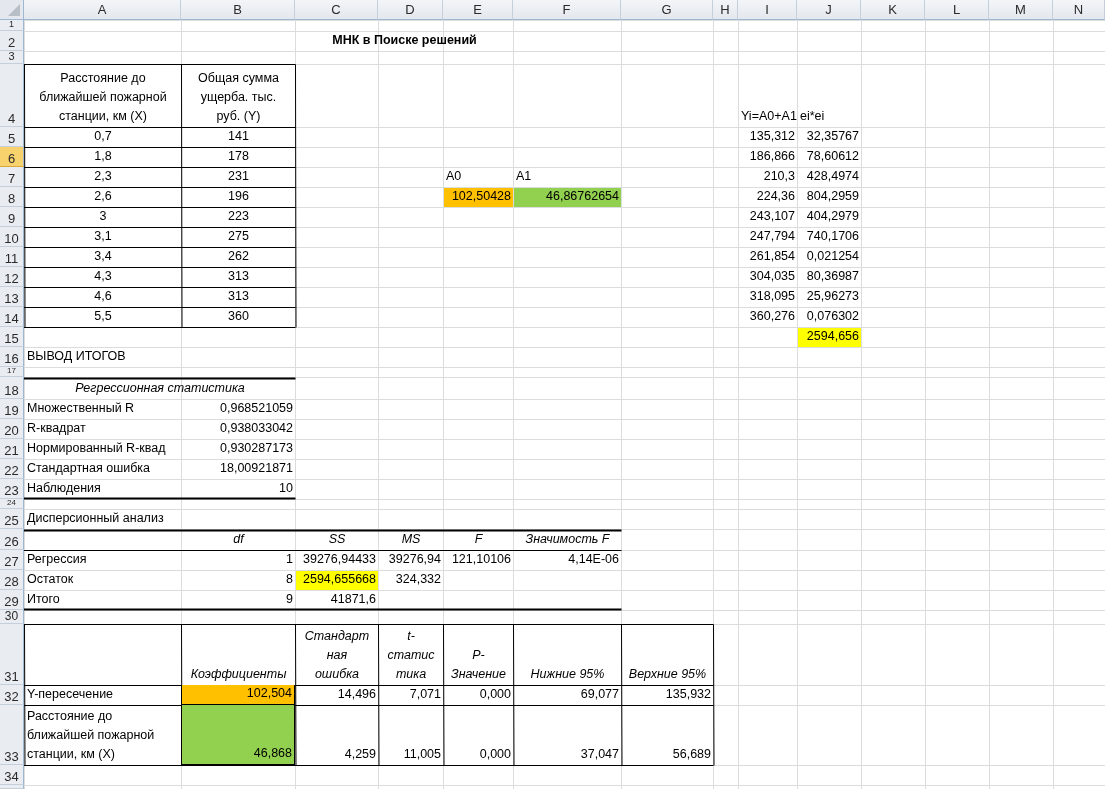 This screenshot has width=1105, height=789. I want to click on column-header: I, so click(767, 10).